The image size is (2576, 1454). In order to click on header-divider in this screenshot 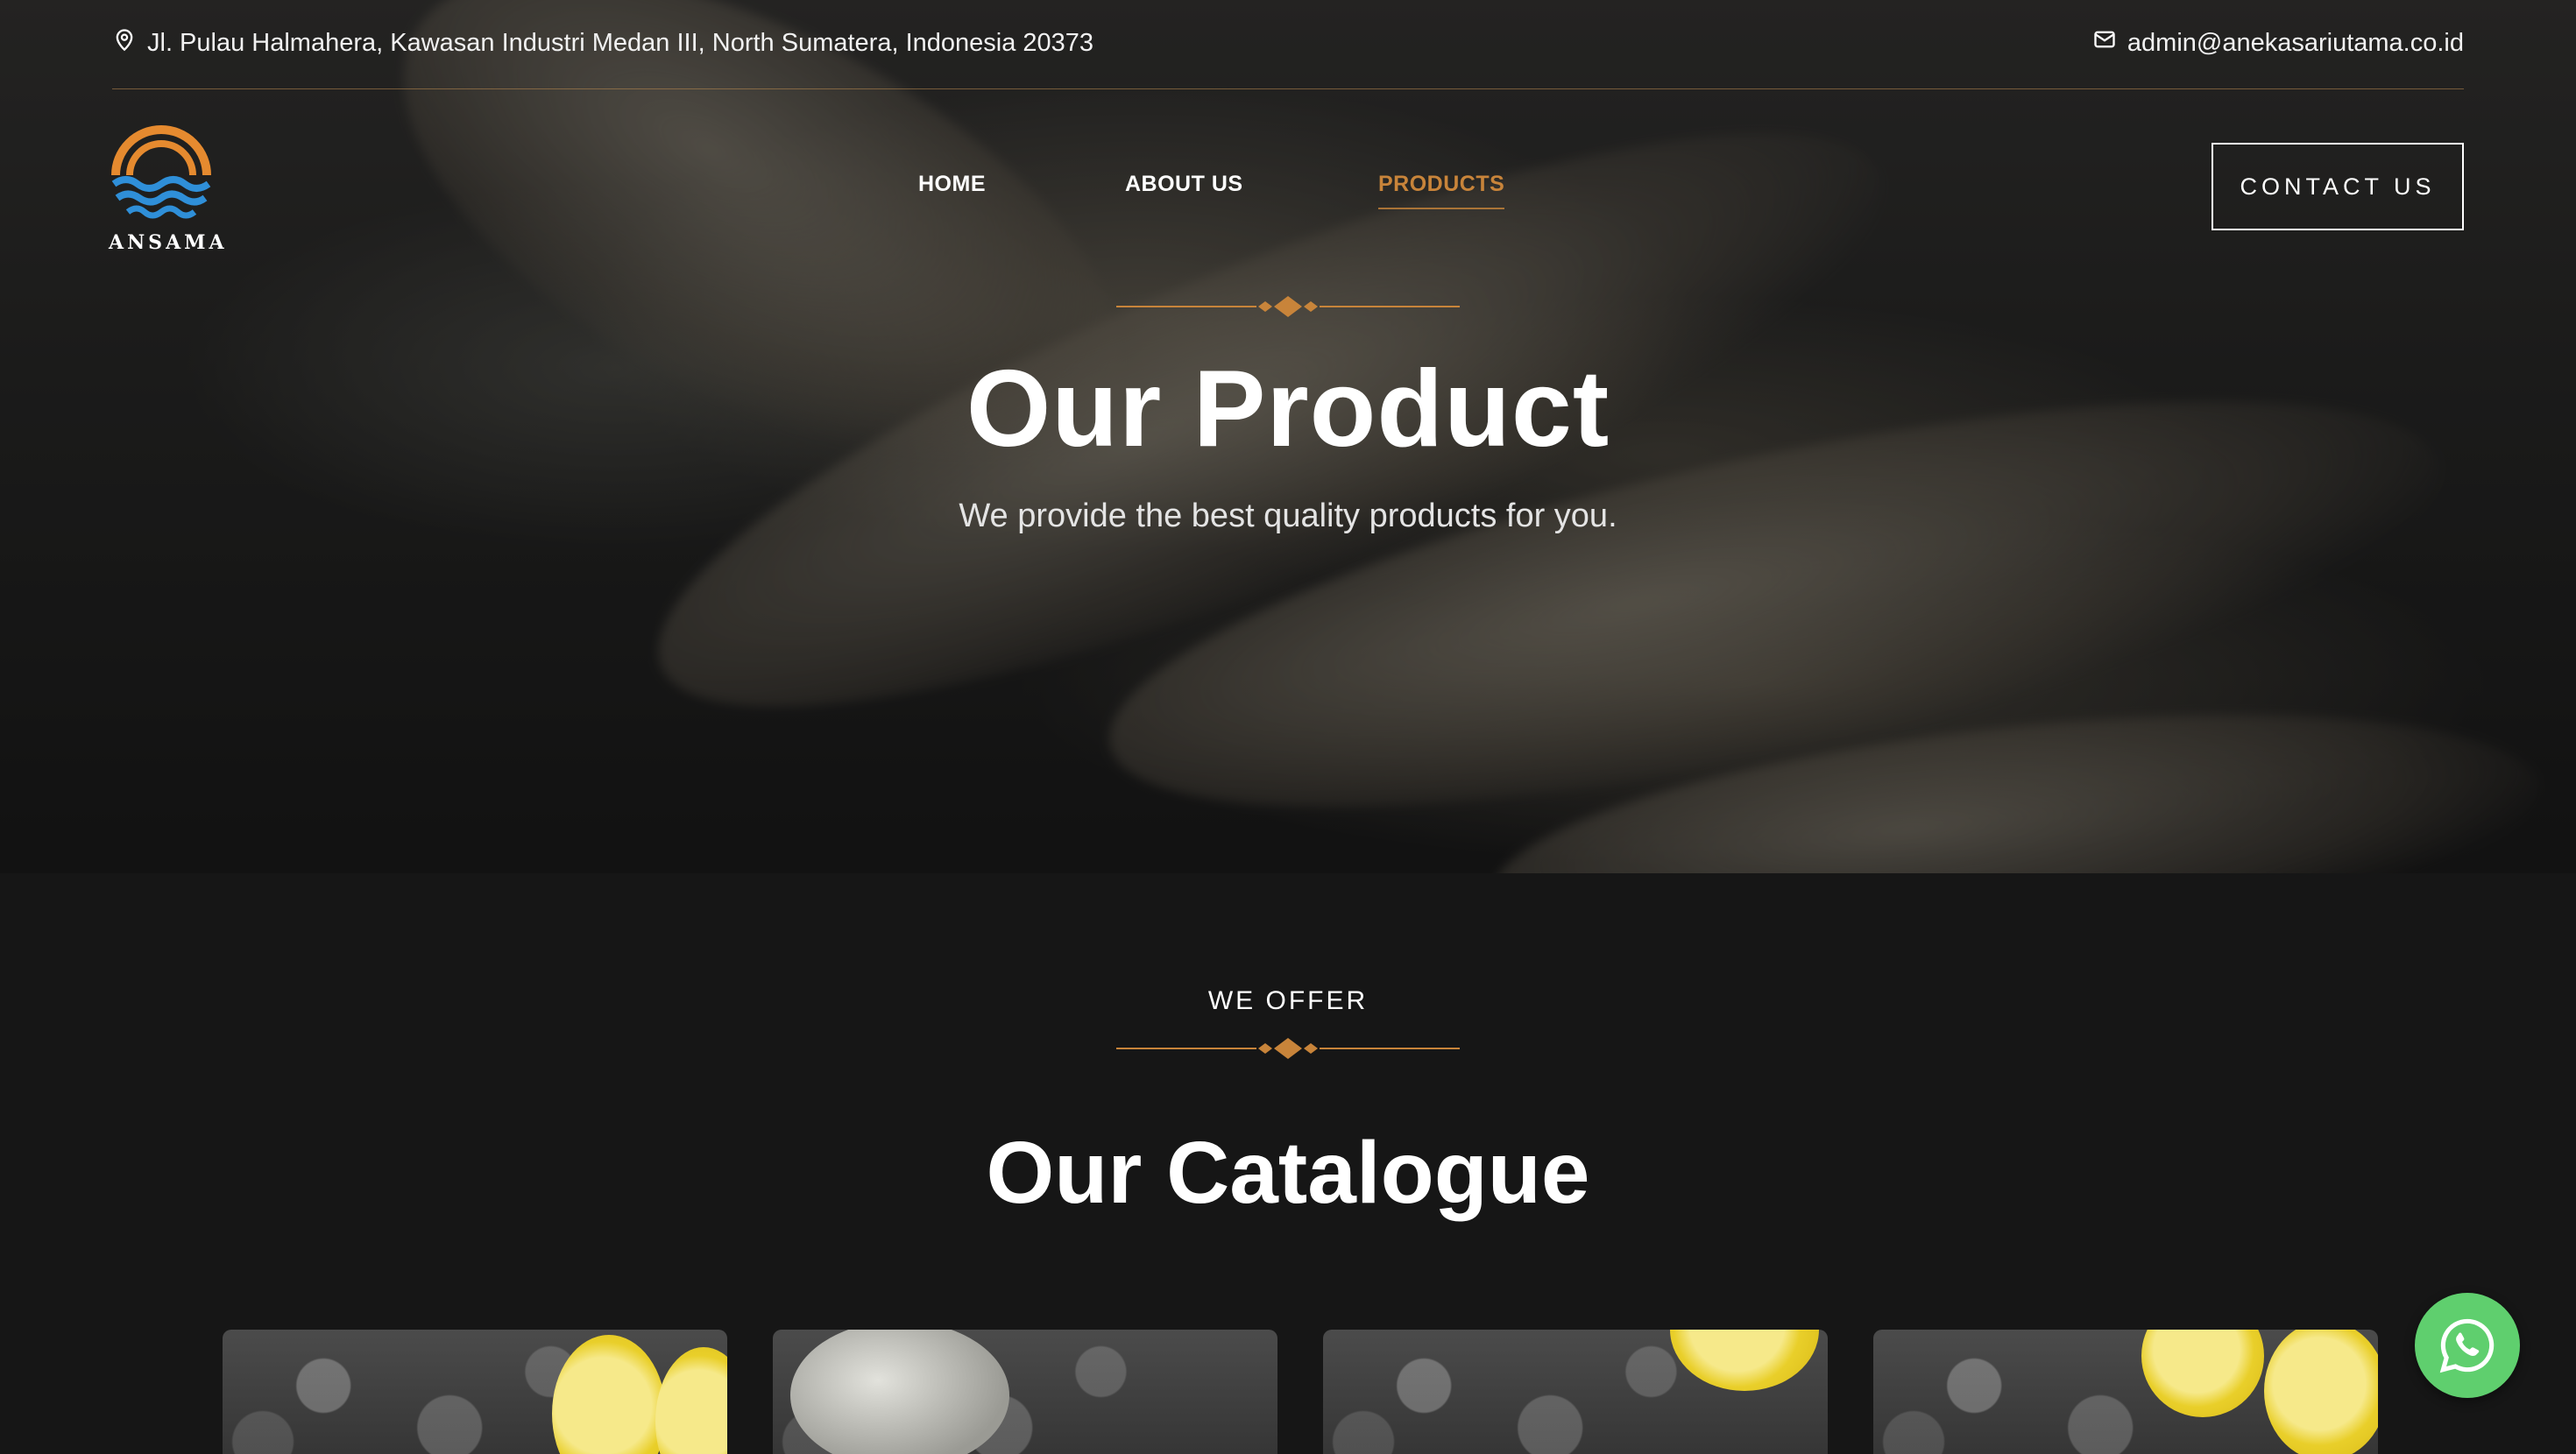, I will do `click(1288, 88)`.